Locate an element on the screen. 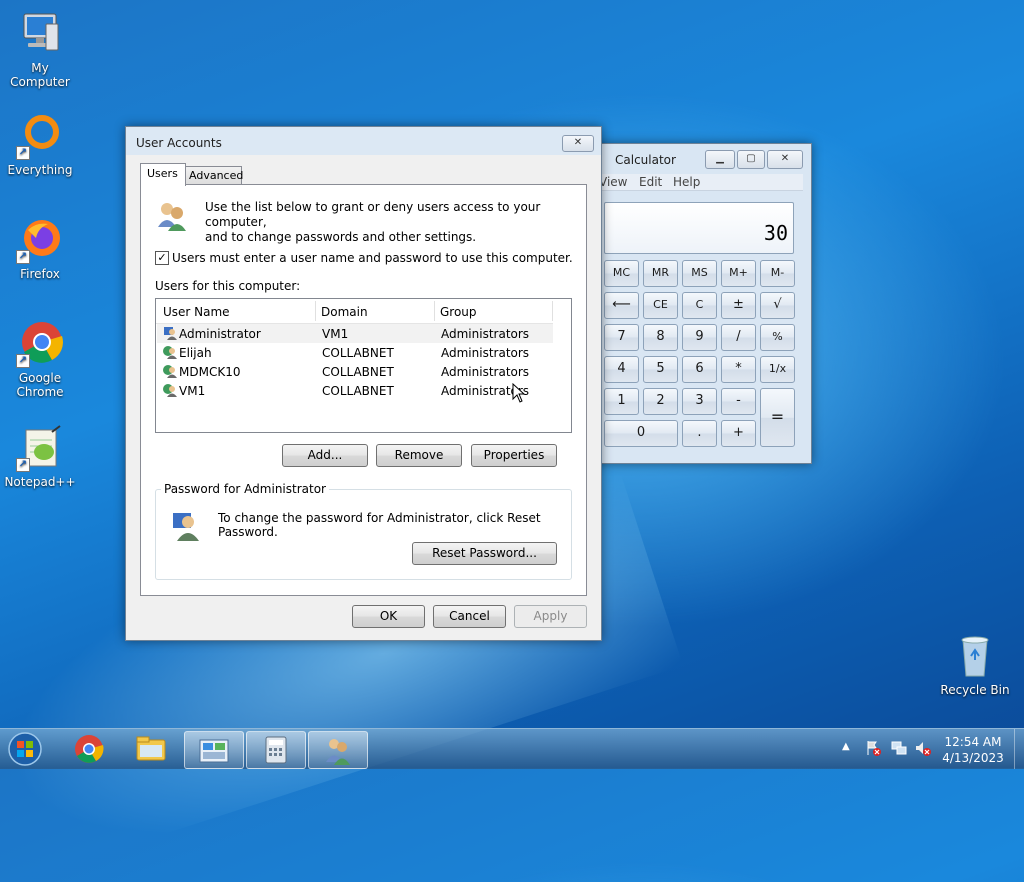 The height and width of the screenshot is (882, 1024). taskbar-chrome is located at coordinates (89, 749).